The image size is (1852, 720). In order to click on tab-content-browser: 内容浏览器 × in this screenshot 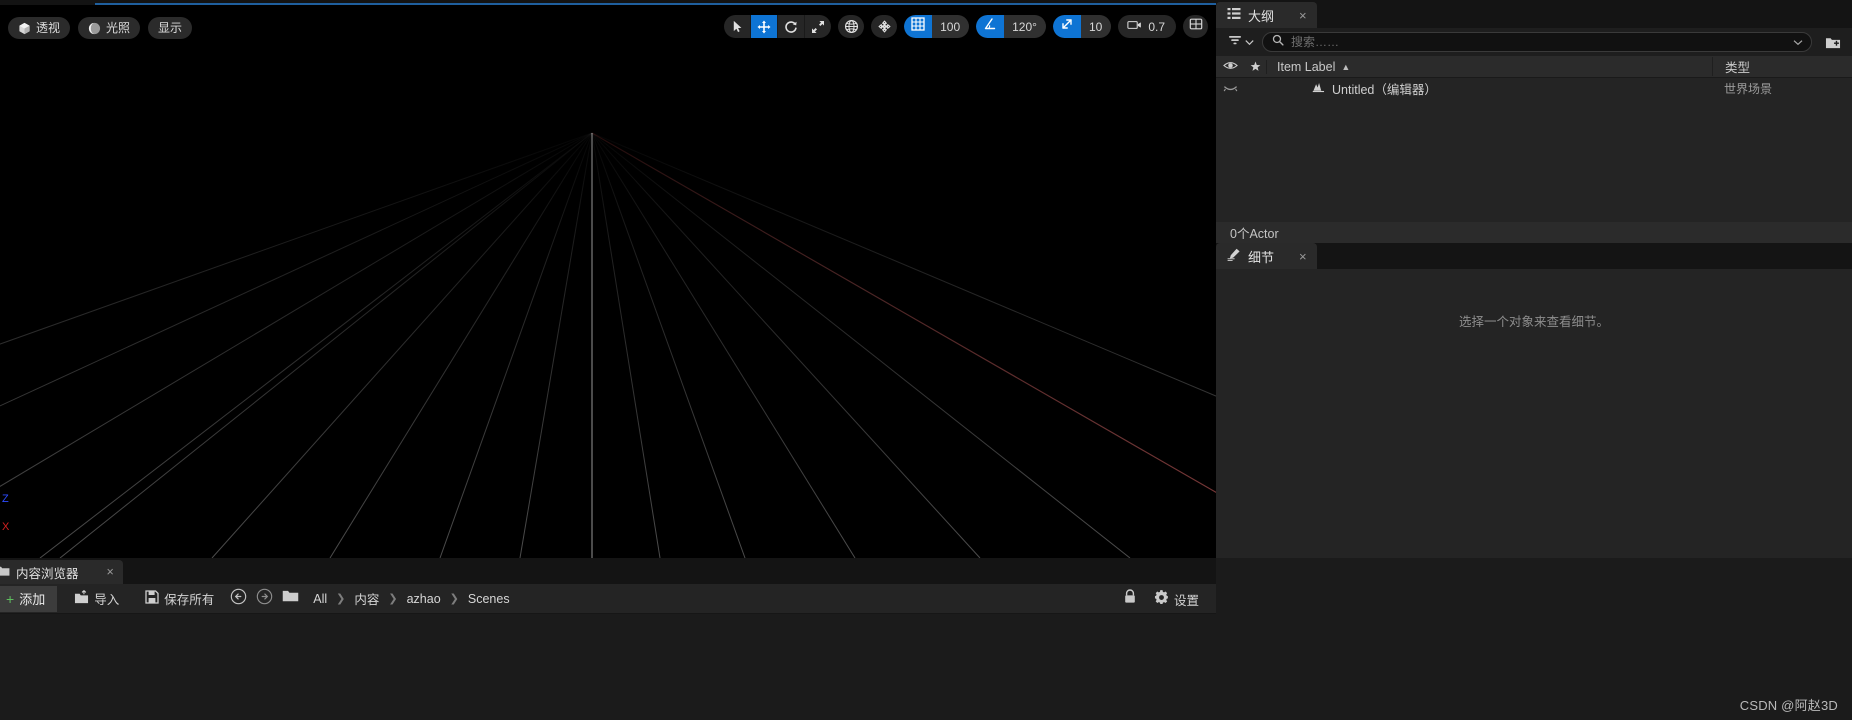, I will do `click(61, 572)`.